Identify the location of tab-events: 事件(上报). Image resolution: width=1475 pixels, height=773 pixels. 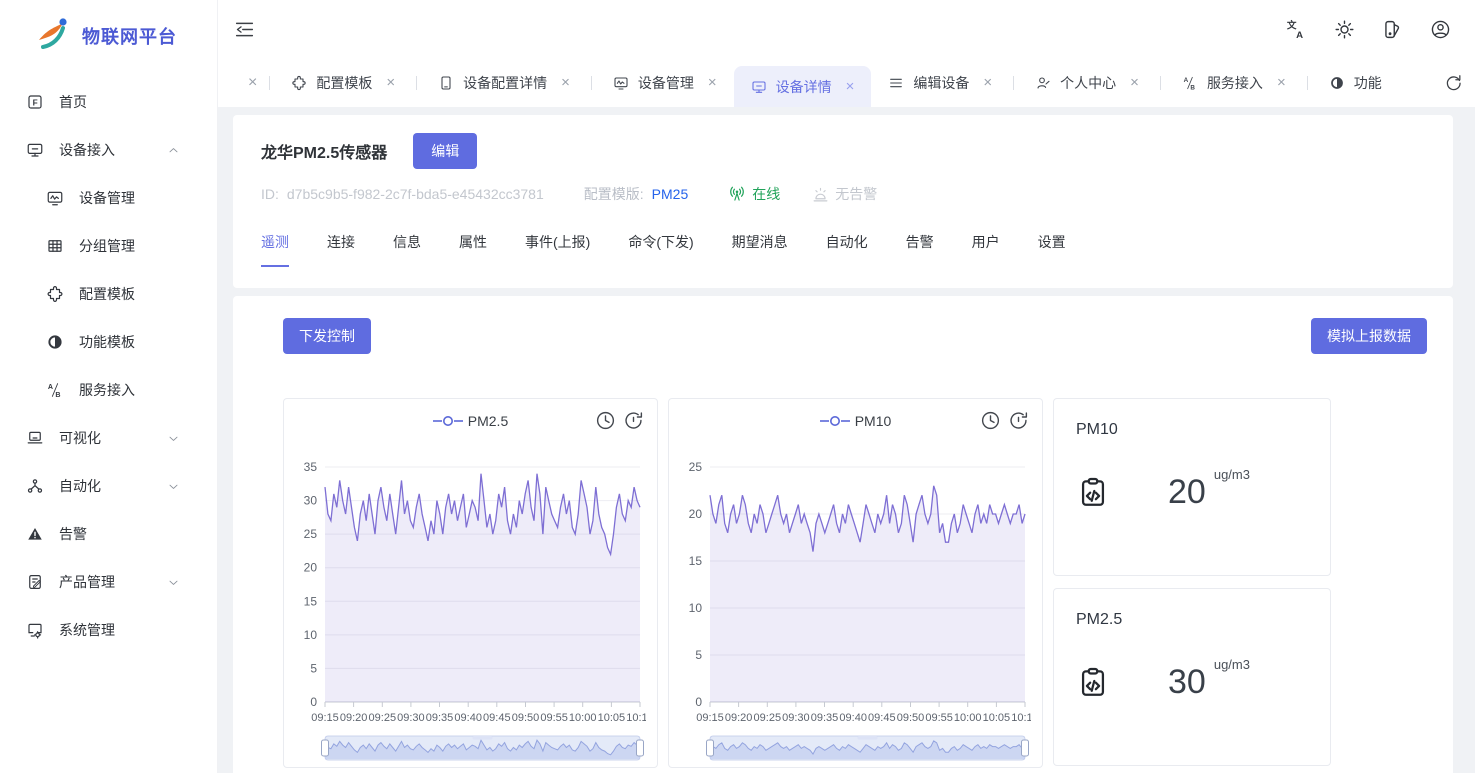
(557, 249).